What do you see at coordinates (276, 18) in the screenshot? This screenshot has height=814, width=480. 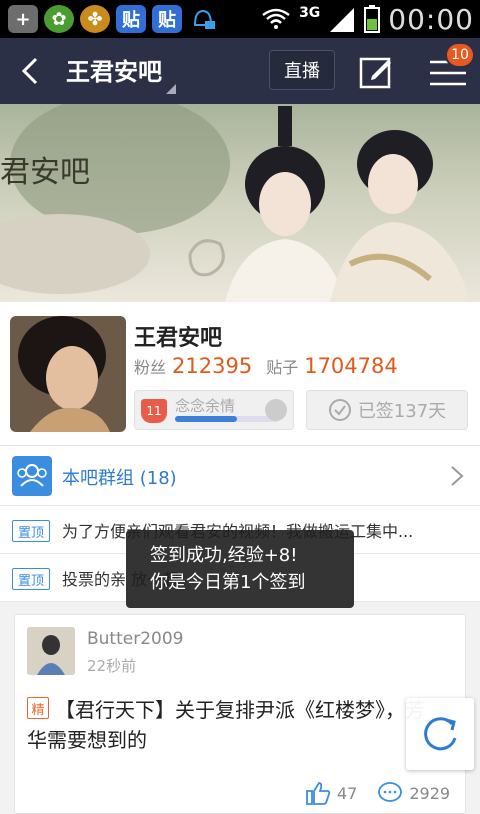 I see `wifi-icon` at bounding box center [276, 18].